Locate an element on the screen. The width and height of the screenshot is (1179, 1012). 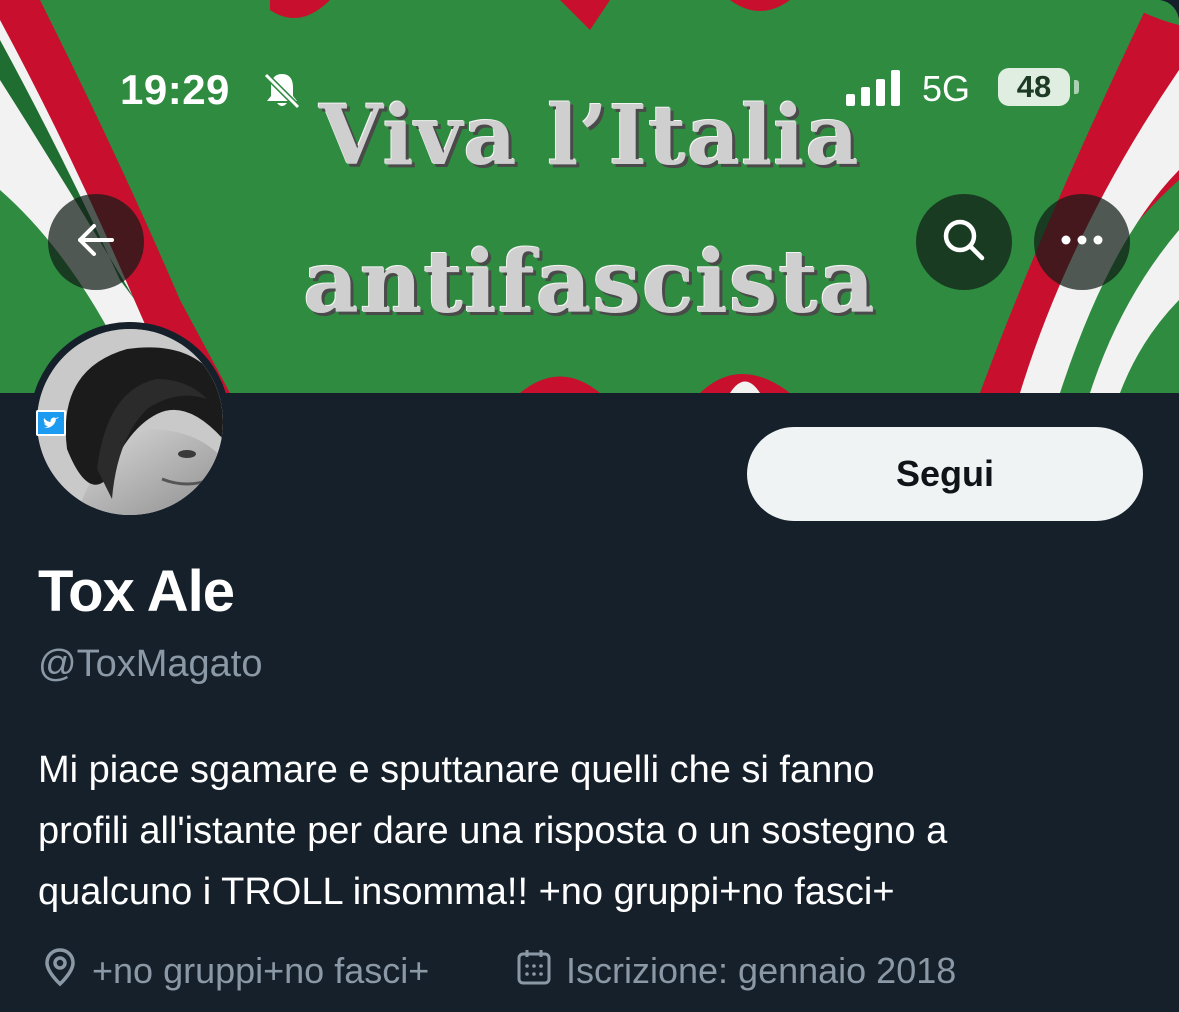
arrow-left-icon is located at coordinates (96, 242).